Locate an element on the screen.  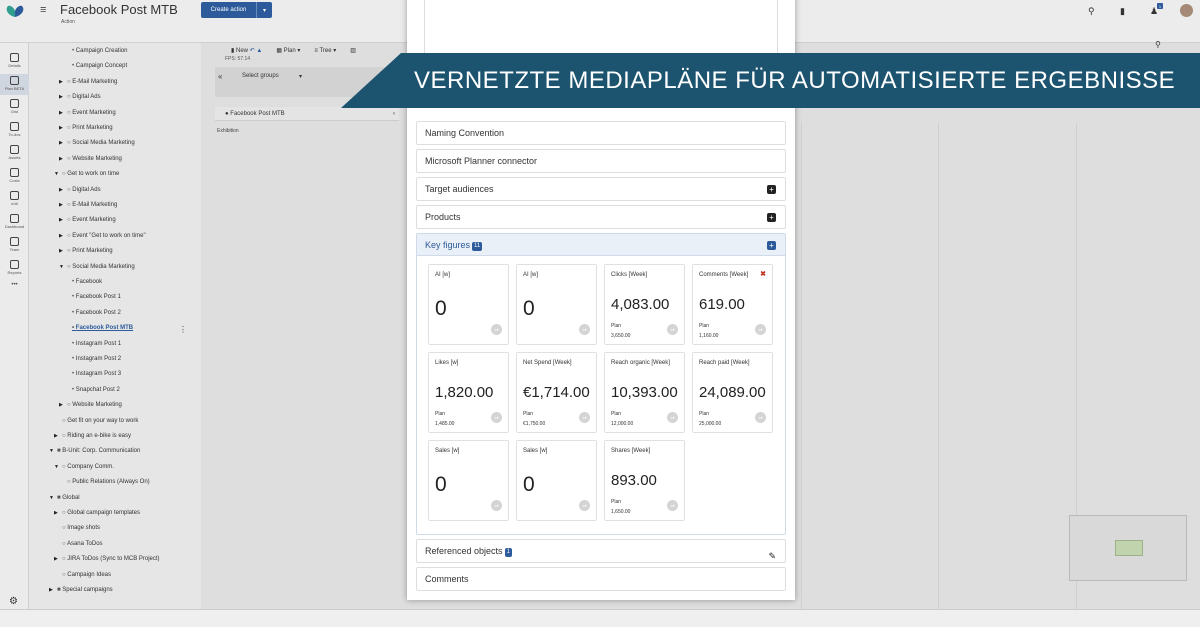
bookmark-icon: ▮ is located at coordinates (1122, 11).